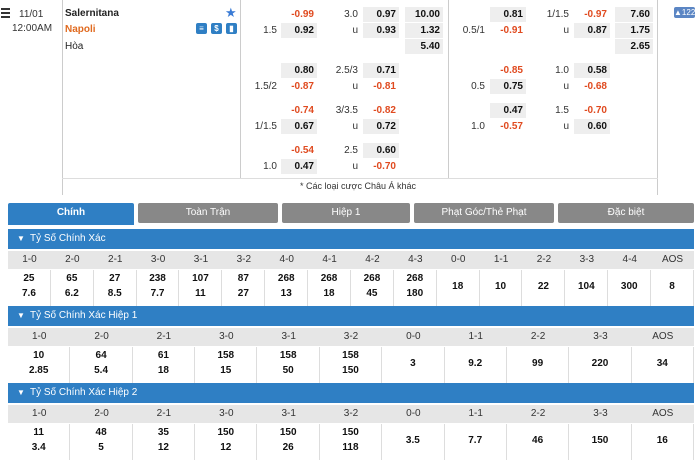  Describe the element at coordinates (299, 14) in the screenshot. I see `ft-handicap-home-odds: -0.99` at that location.